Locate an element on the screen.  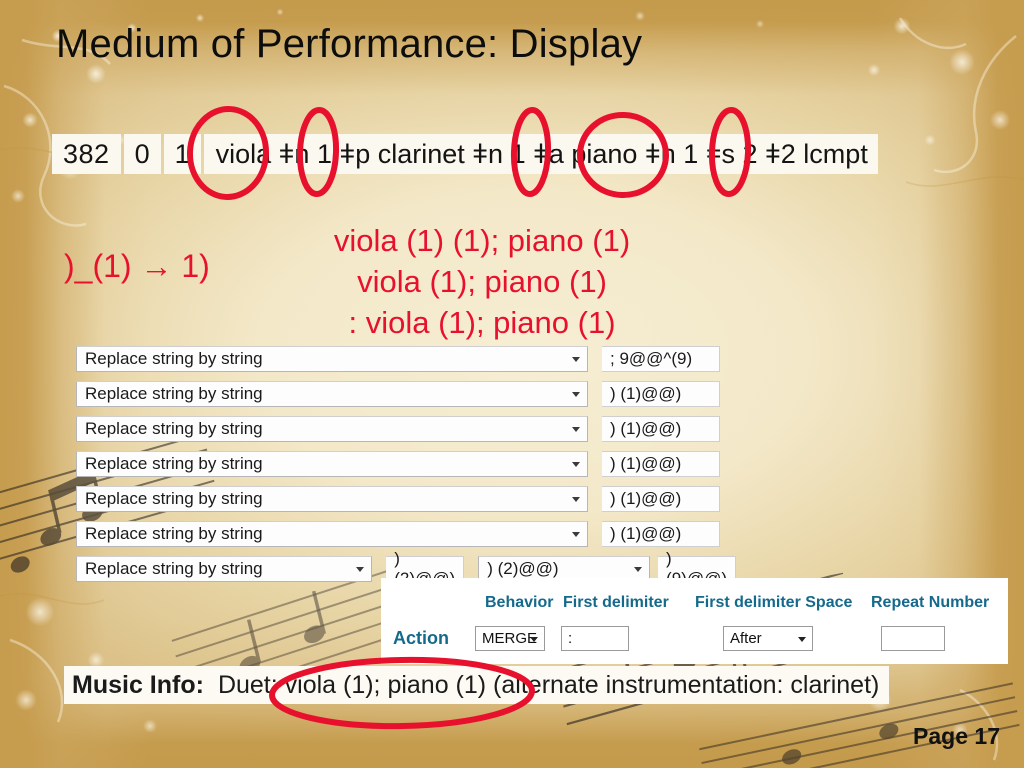
header-first-delimiter-space: First delimiter Space is located at coordinates (774, 602).